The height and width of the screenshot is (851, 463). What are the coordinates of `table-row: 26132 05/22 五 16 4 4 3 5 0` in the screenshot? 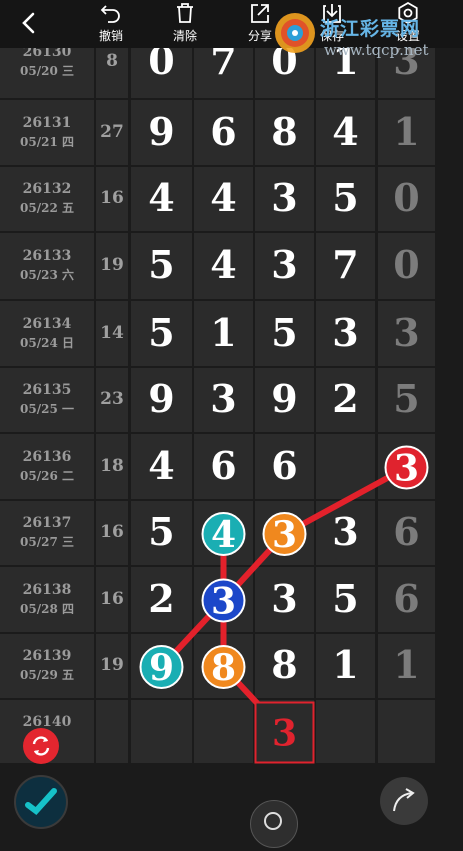 It's located at (231, 199).